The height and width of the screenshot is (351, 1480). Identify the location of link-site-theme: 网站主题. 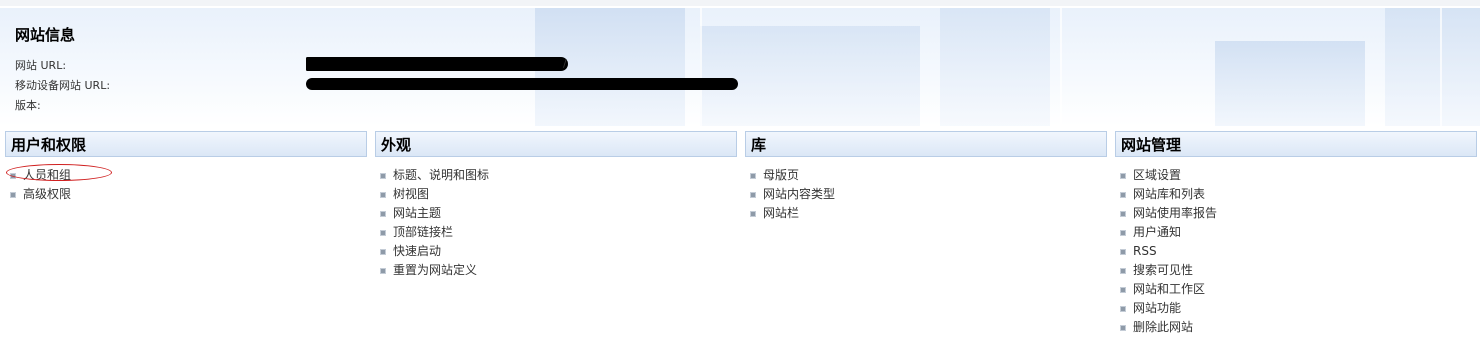
(556, 213).